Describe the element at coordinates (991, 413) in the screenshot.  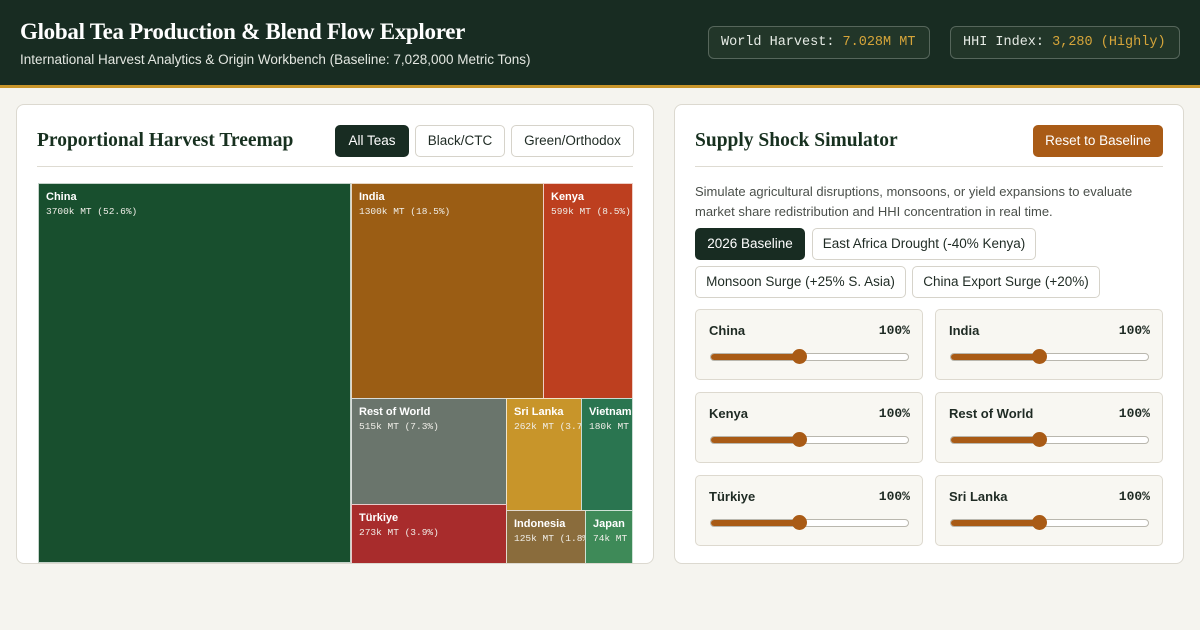
I see `slider-label: Rest of World` at that location.